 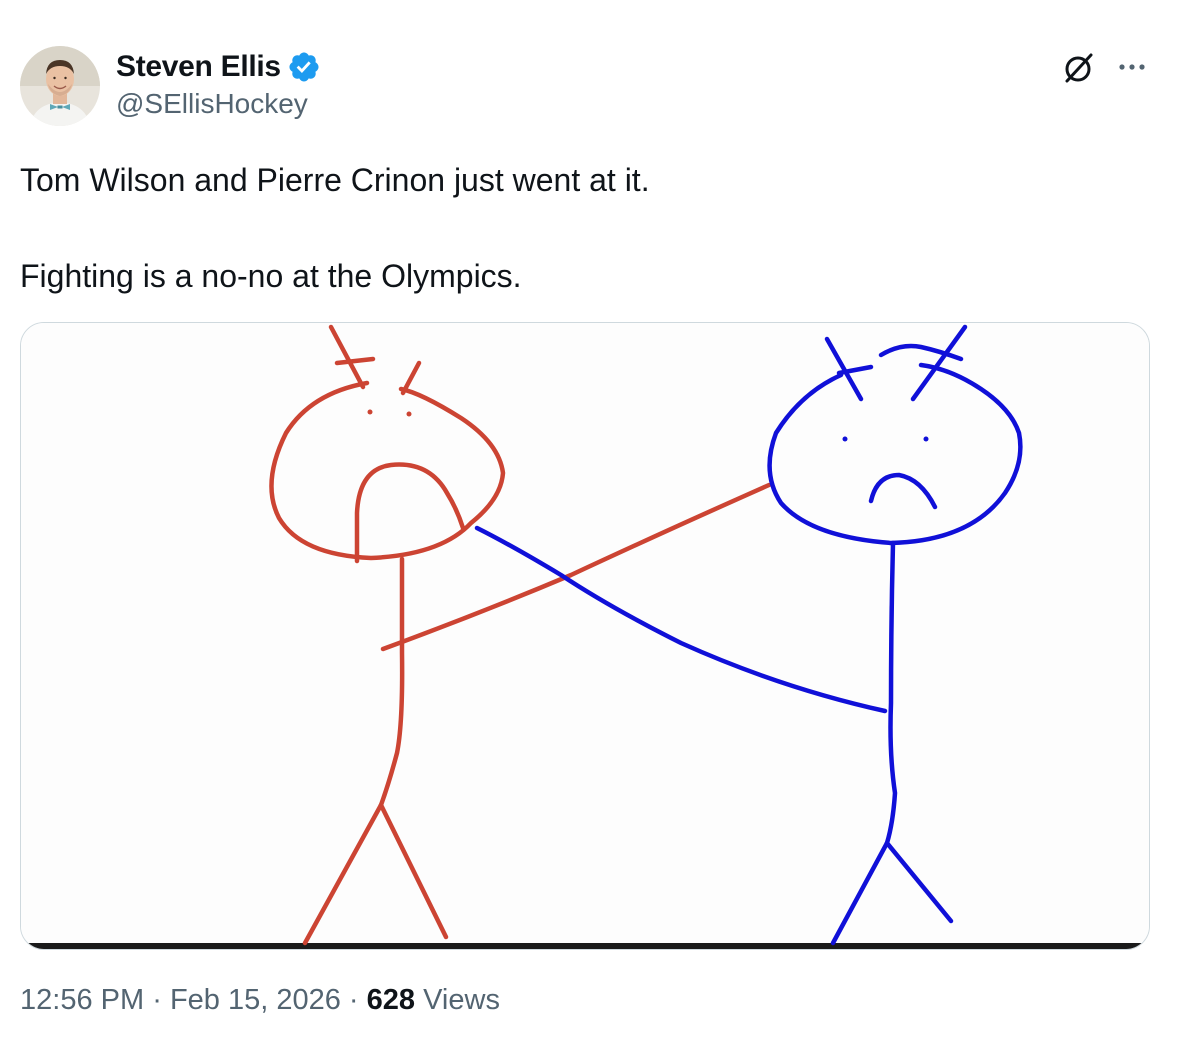 What do you see at coordinates (926, 439) in the screenshot?
I see `blue-eye-right` at bounding box center [926, 439].